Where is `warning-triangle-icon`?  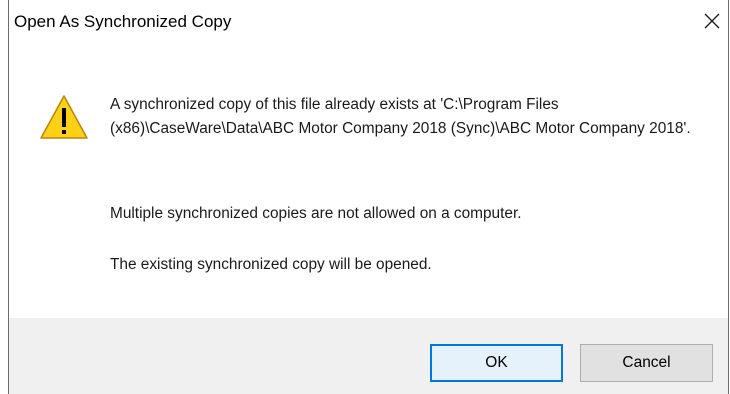 warning-triangle-icon is located at coordinates (64, 117).